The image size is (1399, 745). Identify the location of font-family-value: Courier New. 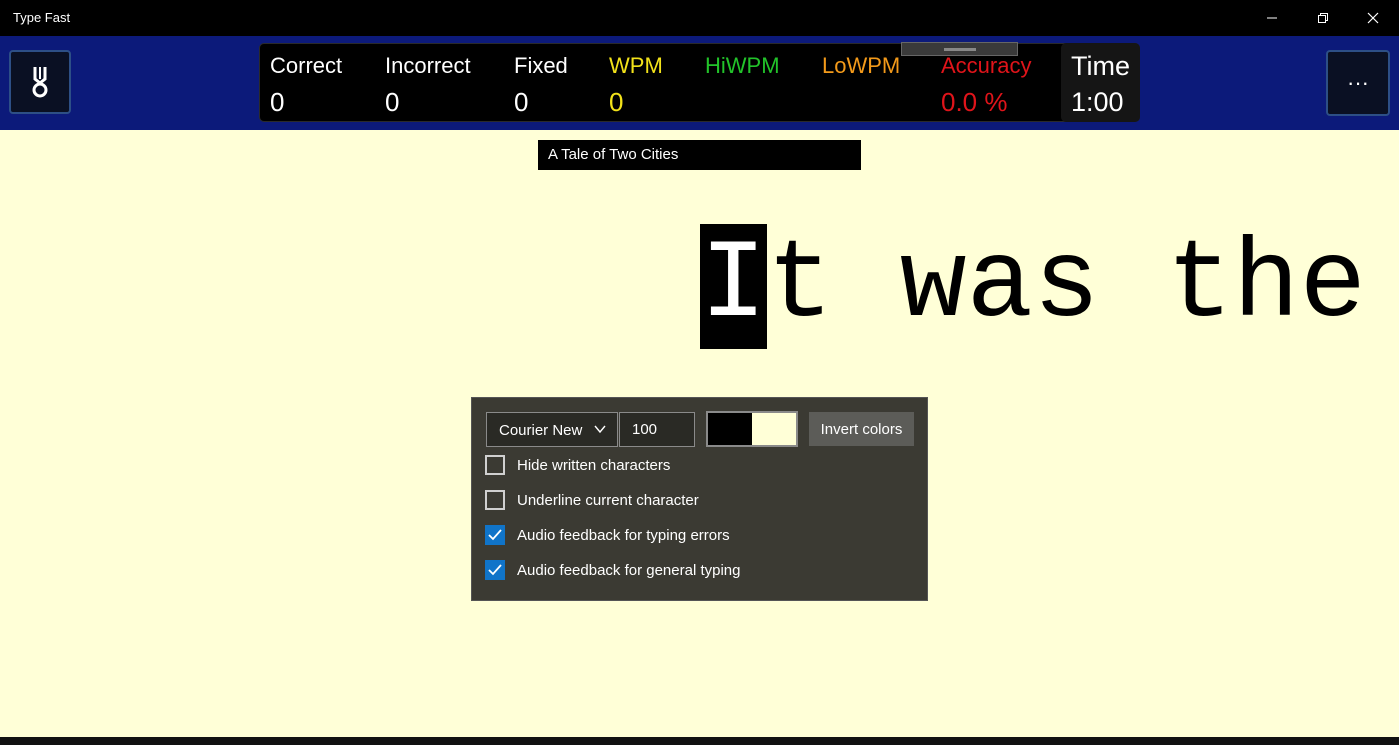
(541, 430).